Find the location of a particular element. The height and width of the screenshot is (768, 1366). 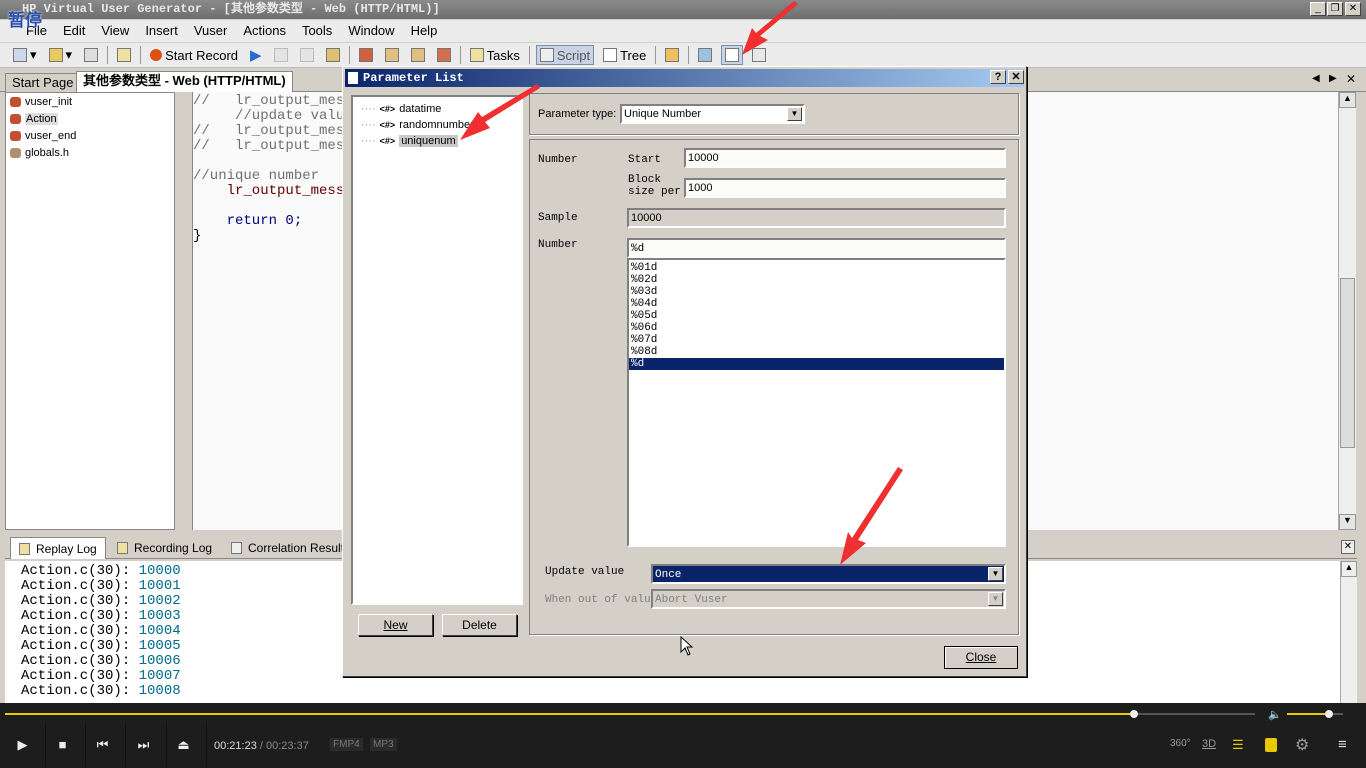

breakpoint-button is located at coordinates (366, 55).